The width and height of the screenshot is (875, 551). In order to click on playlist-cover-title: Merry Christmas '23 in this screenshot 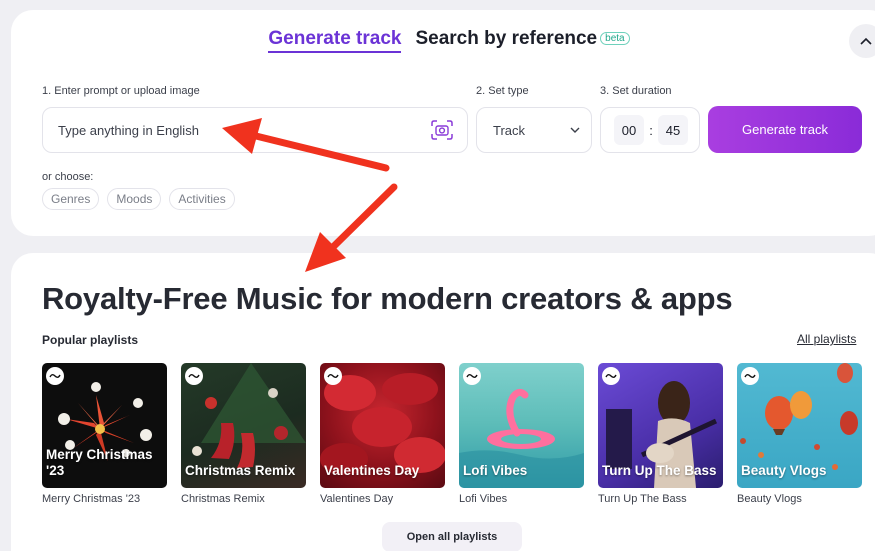, I will do `click(99, 462)`.